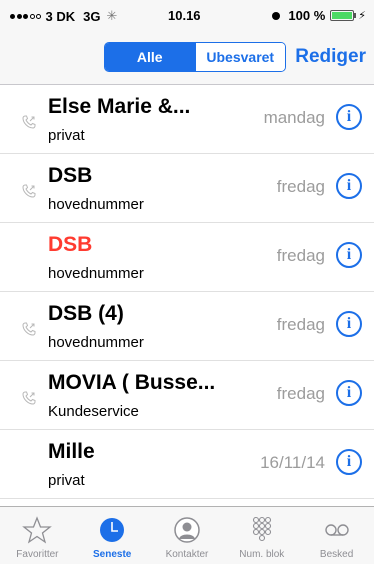 The height and width of the screenshot is (564, 374). I want to click on star-icon, so click(37, 530).